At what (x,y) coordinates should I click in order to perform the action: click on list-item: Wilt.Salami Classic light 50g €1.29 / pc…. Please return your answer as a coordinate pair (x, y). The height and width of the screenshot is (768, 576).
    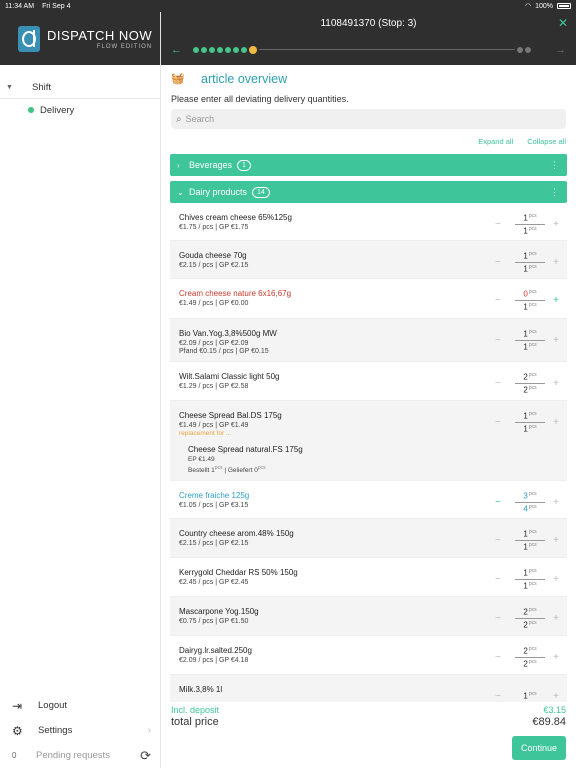
    Looking at the image, I should click on (368, 381).